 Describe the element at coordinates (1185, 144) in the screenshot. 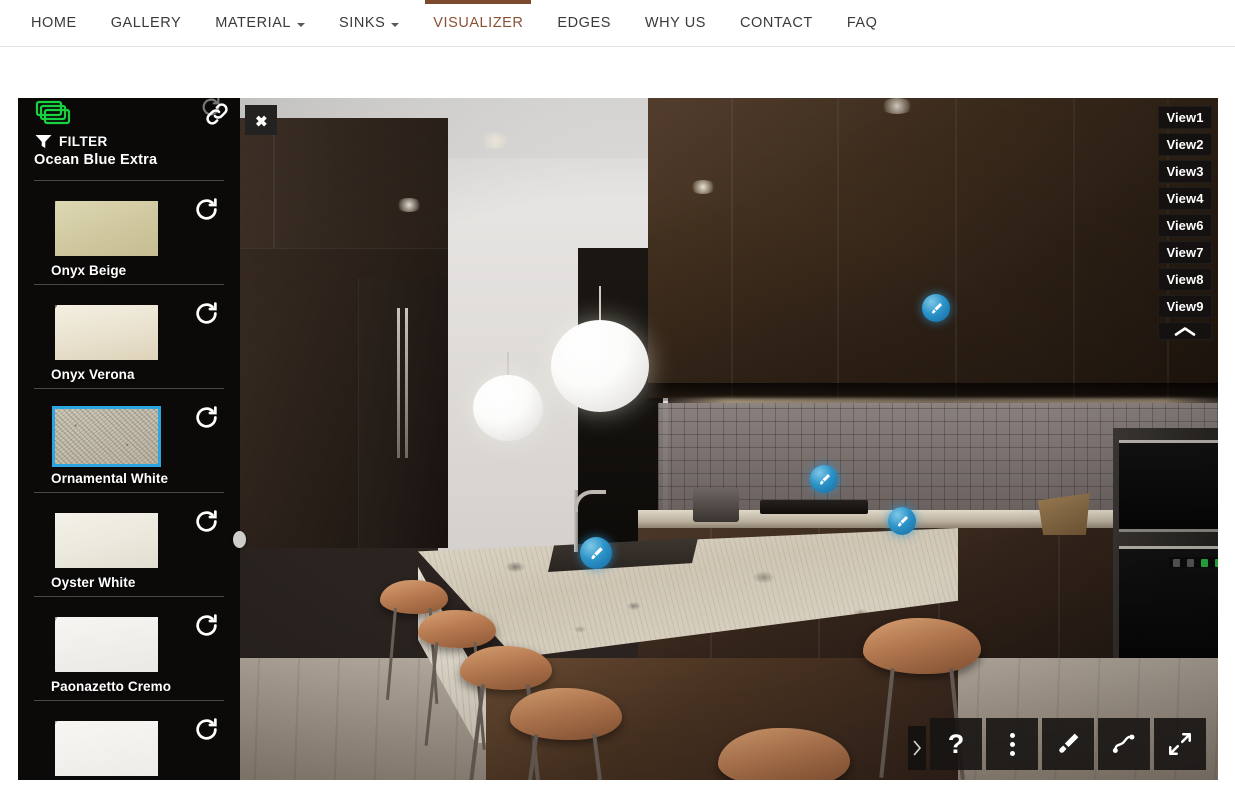

I see `view-button-2: View2` at that location.